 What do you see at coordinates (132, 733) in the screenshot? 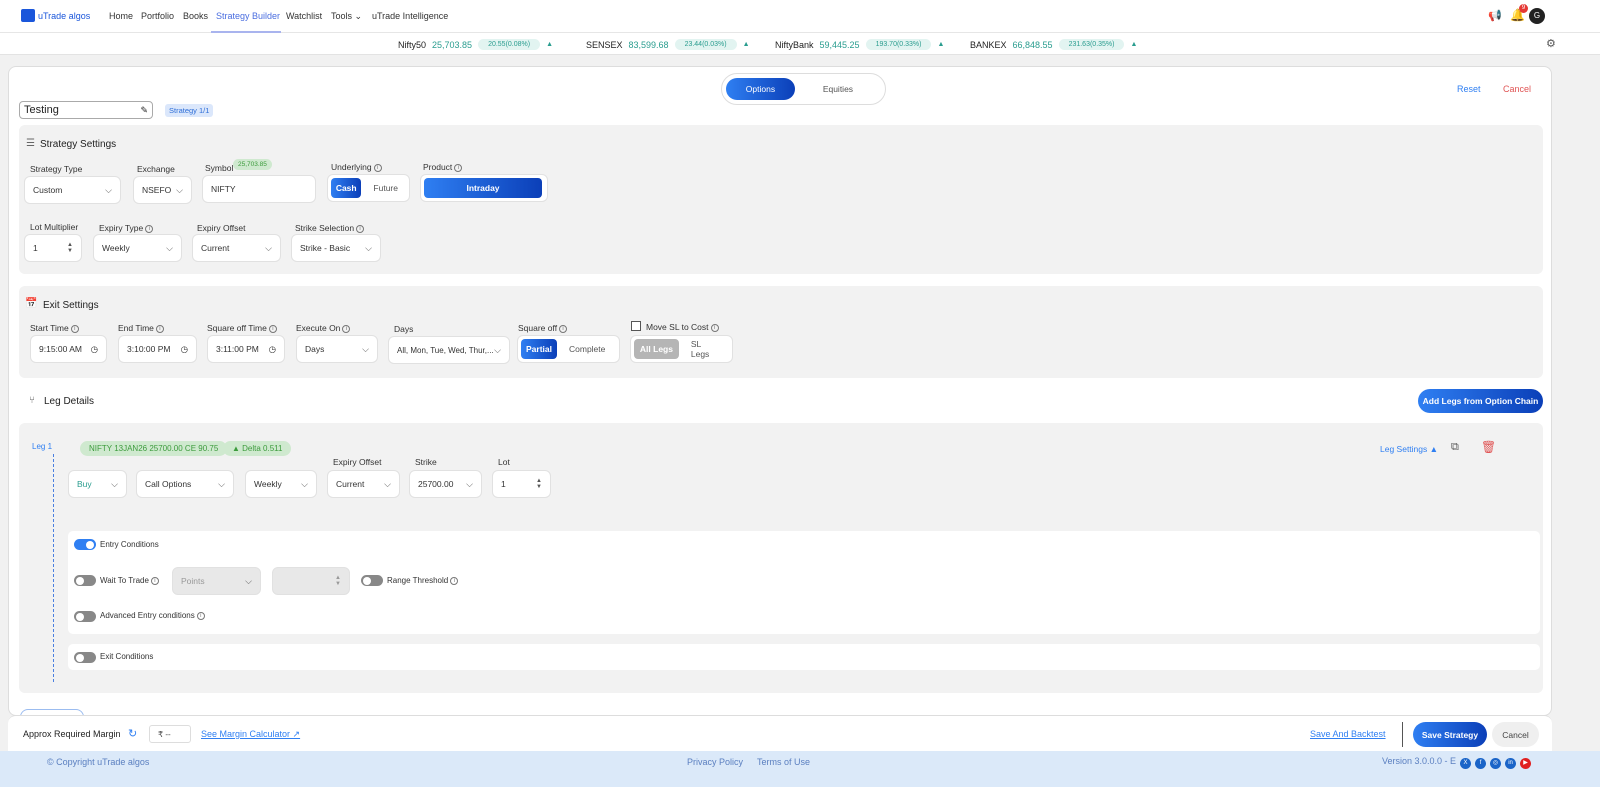
I see `refresh-icon: ↻` at bounding box center [132, 733].